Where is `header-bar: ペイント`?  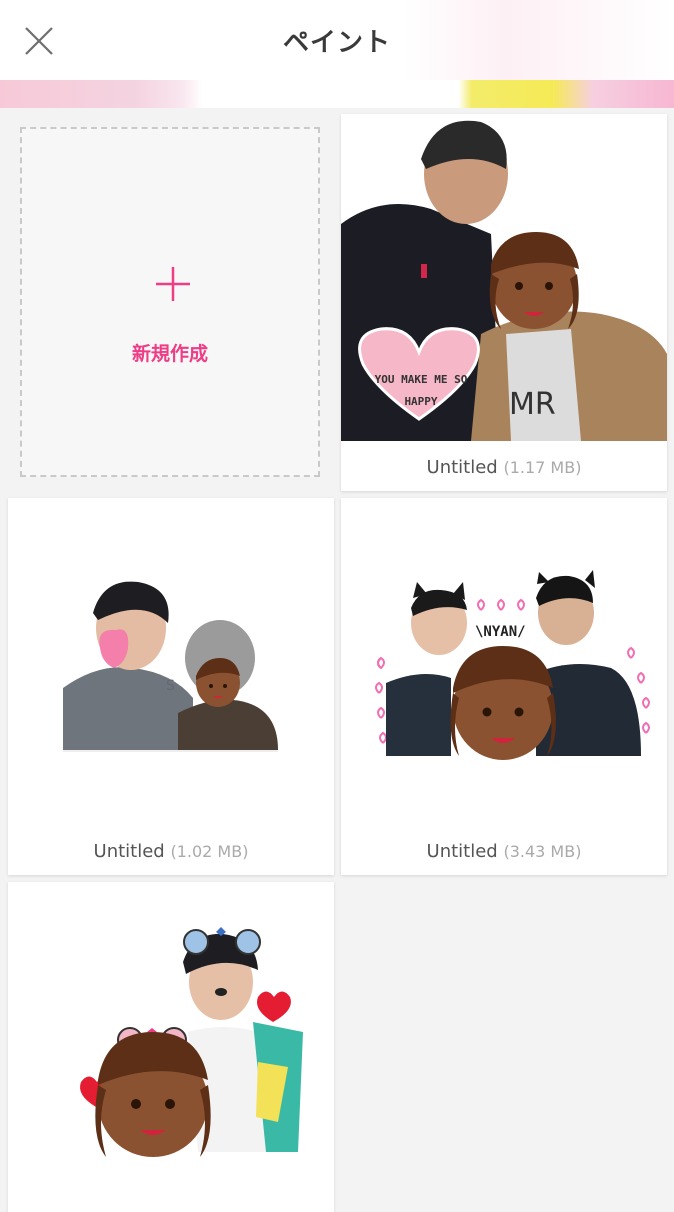 header-bar: ペイント is located at coordinates (337, 40).